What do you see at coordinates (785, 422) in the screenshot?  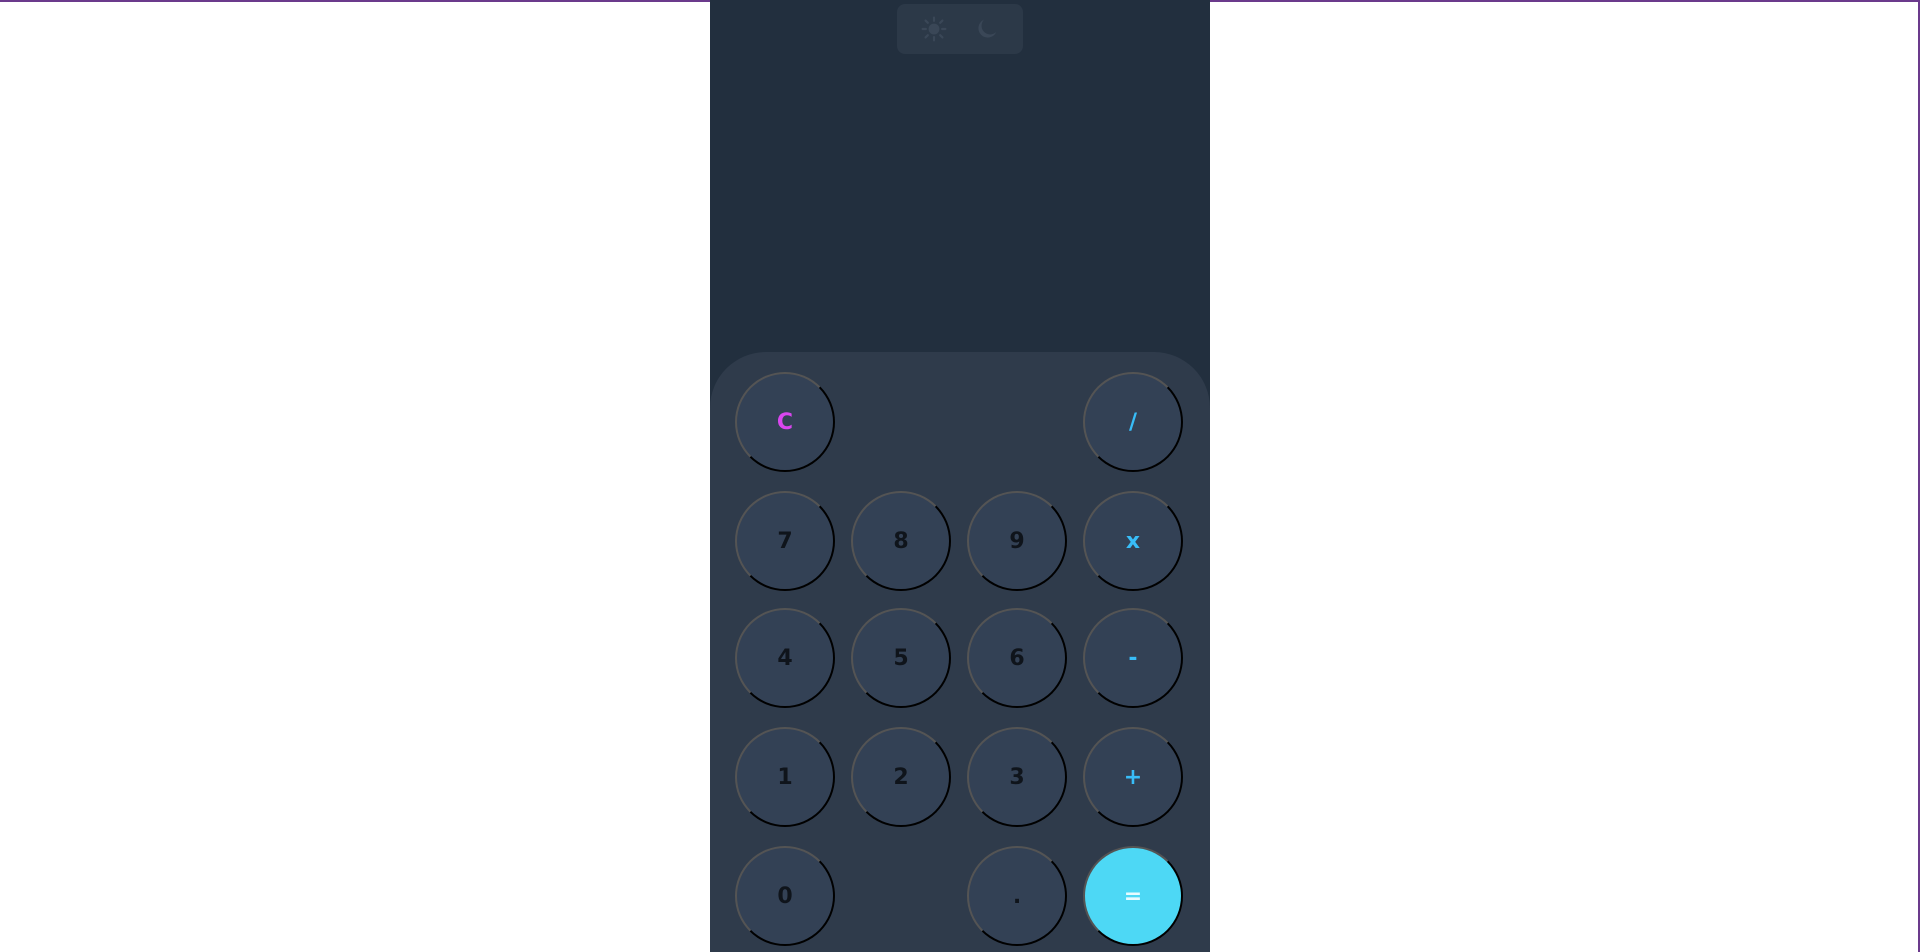 I see `clear-button: C` at bounding box center [785, 422].